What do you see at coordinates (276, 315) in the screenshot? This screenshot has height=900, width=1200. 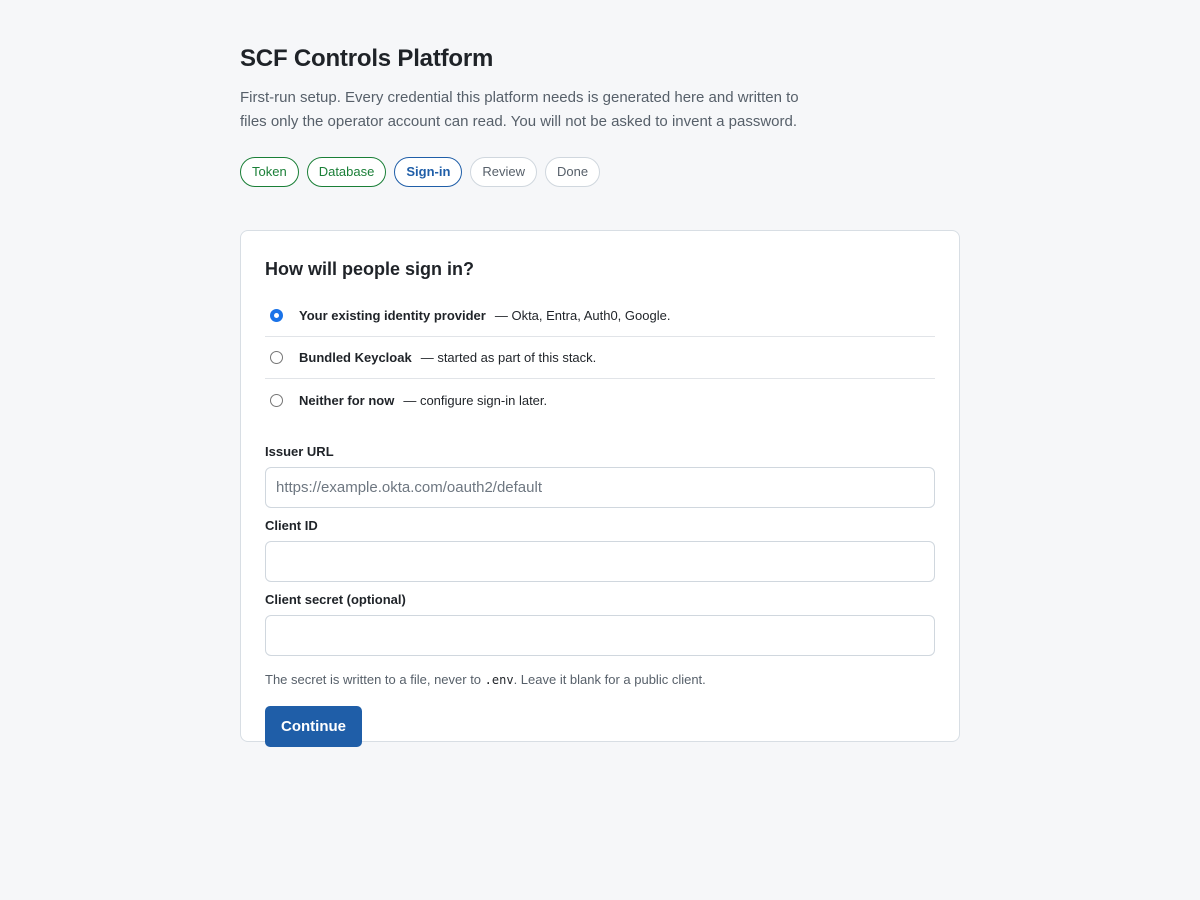 I see `radio-identity-provider` at bounding box center [276, 315].